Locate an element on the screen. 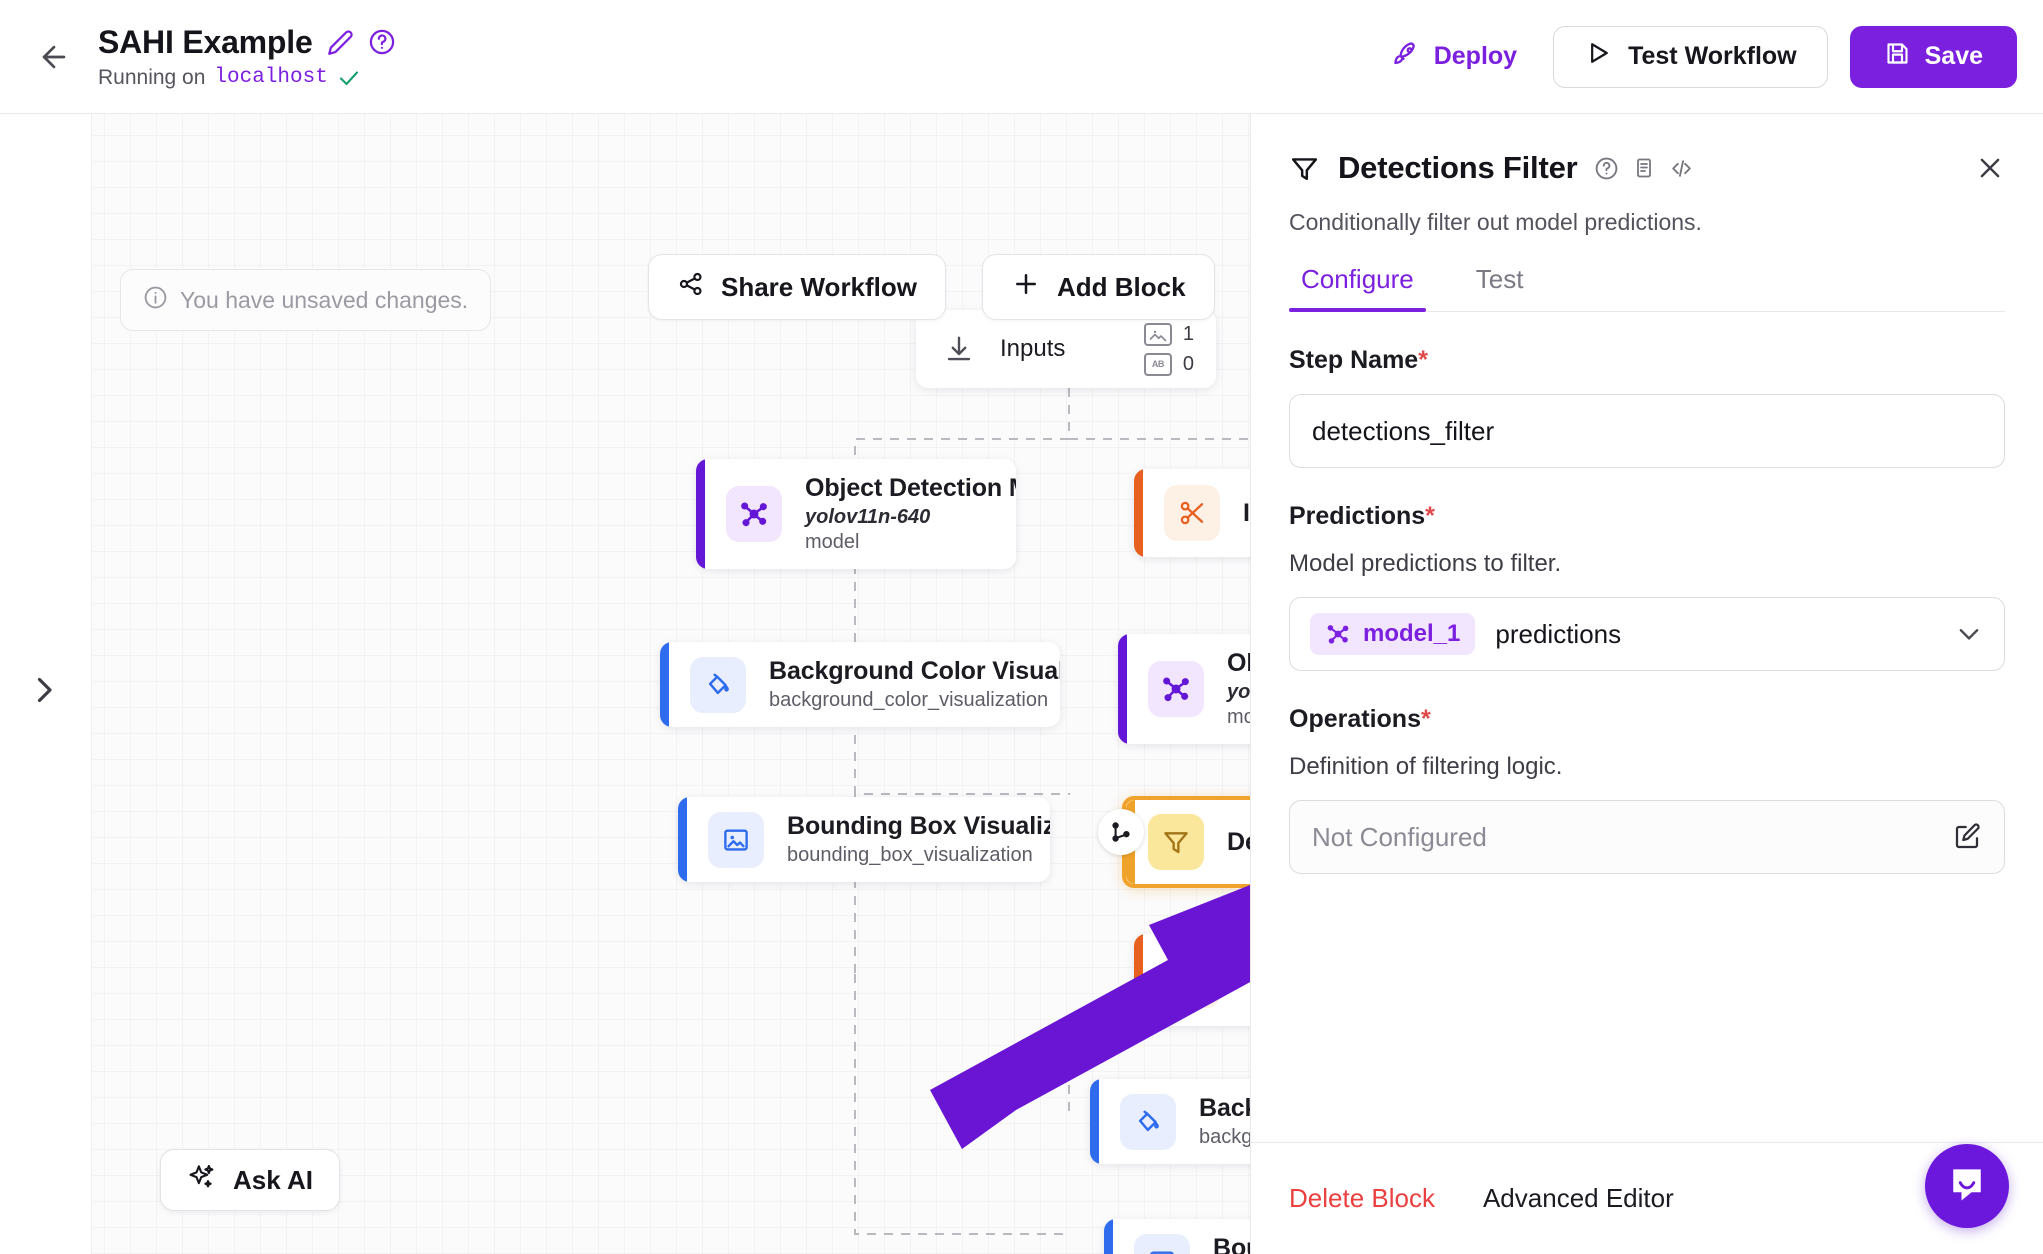 The width and height of the screenshot is (2043, 1254). node-connector-handle is located at coordinates (1121, 832).